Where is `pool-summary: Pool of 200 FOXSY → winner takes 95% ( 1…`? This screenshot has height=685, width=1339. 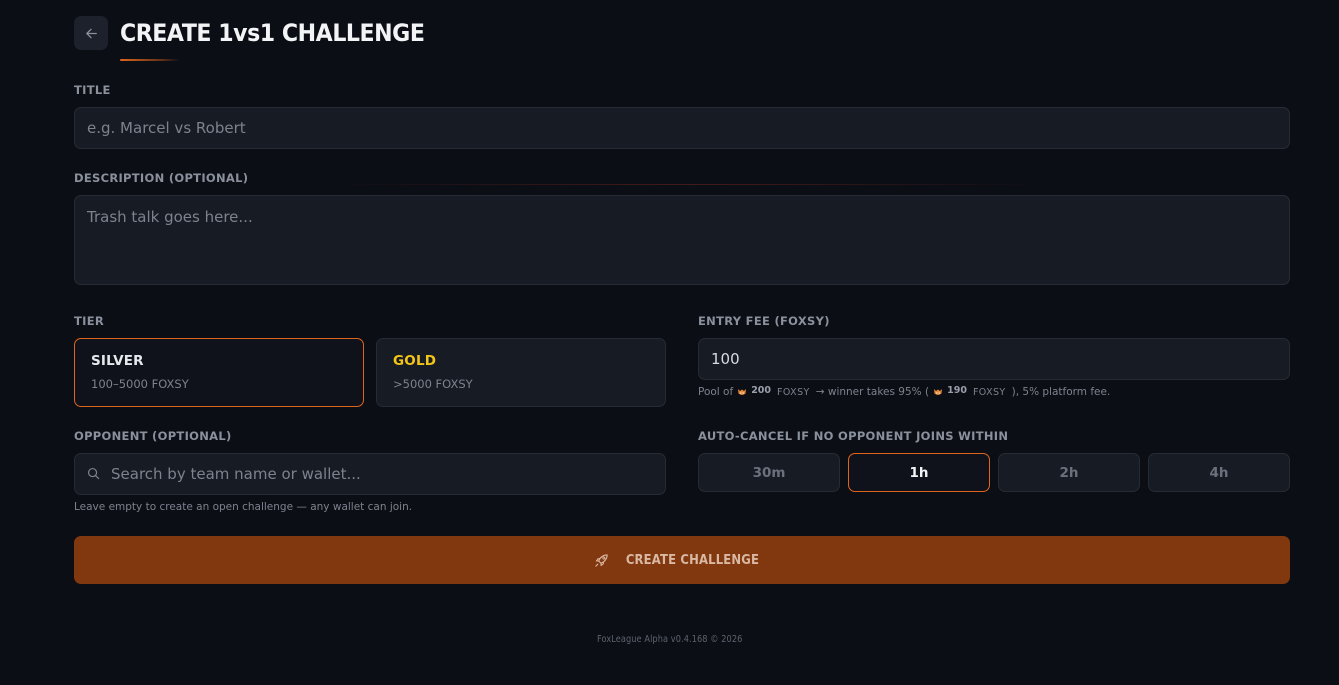 pool-summary: Pool of 200 FOXSY → winner takes 95% ( 1… is located at coordinates (904, 391).